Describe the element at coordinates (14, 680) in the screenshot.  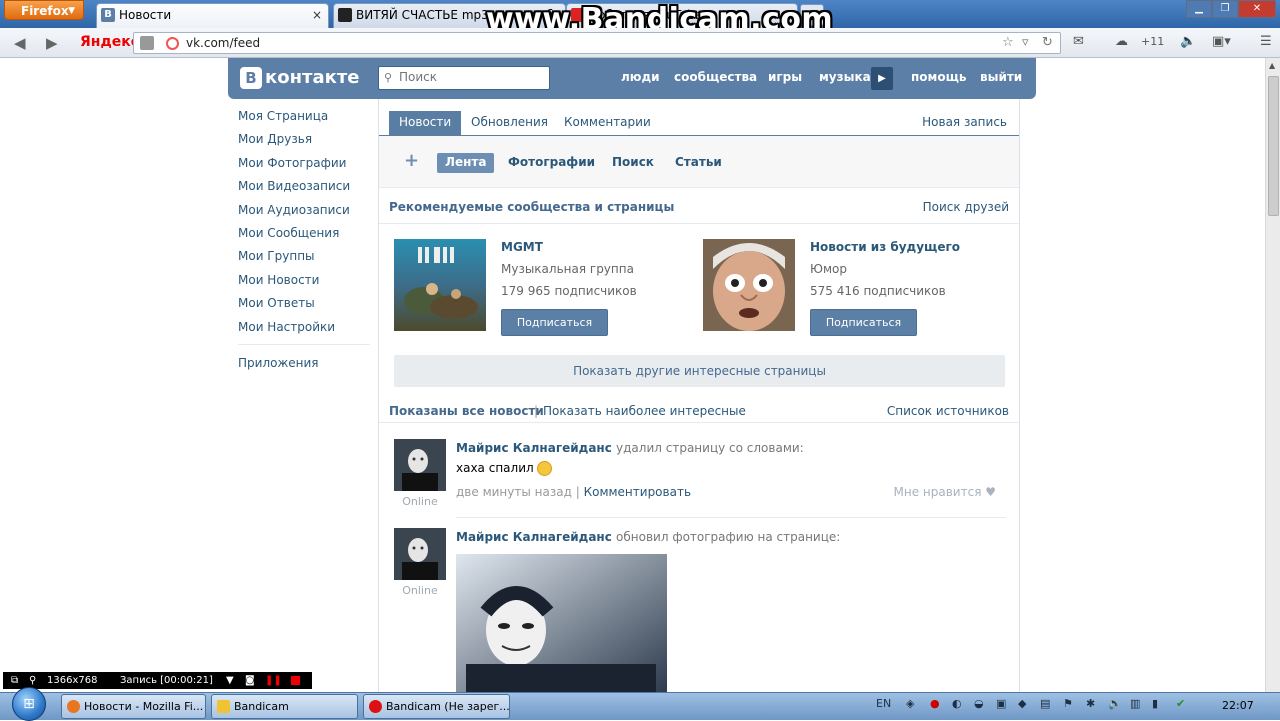
I see `window-select-icon: ⧉` at that location.